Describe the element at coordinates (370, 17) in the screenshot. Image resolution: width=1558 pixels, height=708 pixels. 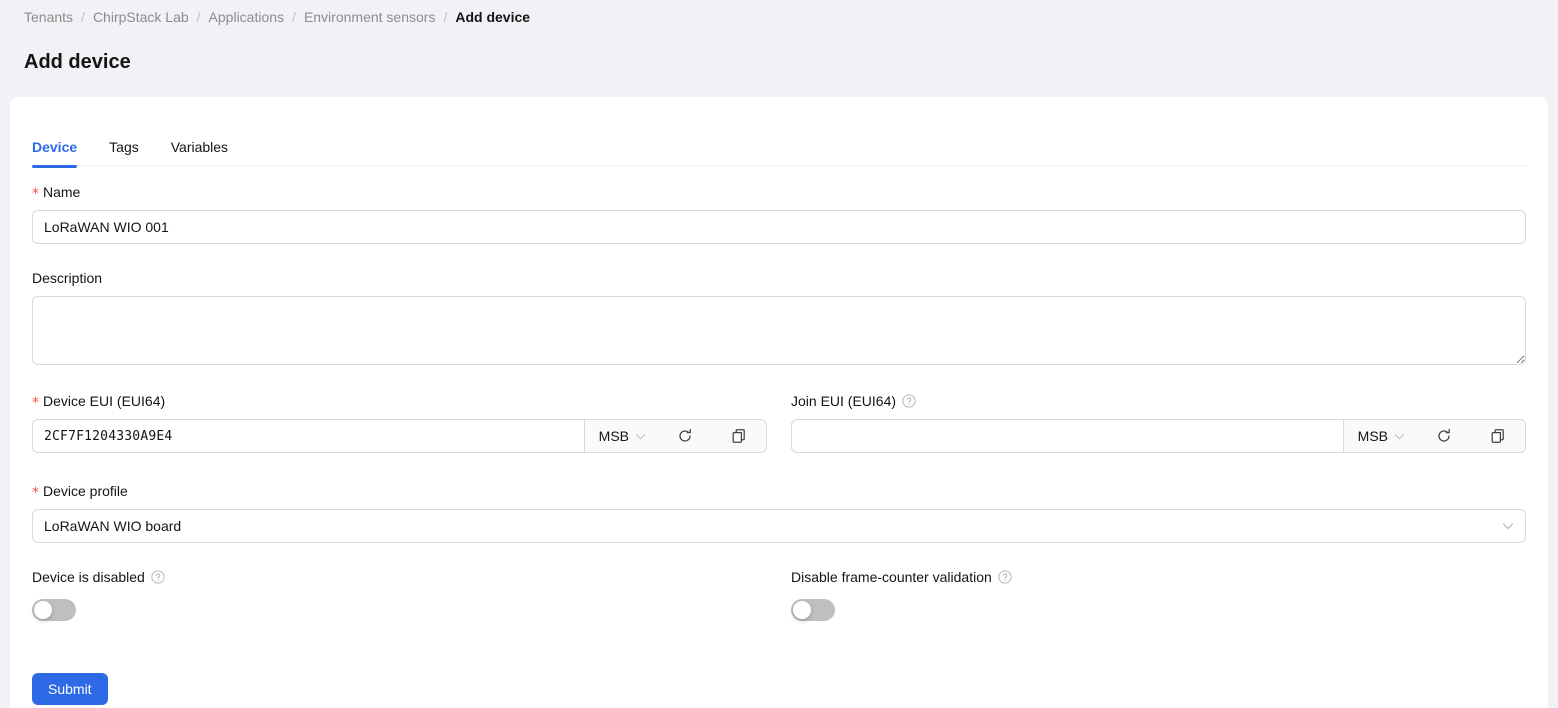
I see `breadcrumb-item-application: Environment sensors` at that location.